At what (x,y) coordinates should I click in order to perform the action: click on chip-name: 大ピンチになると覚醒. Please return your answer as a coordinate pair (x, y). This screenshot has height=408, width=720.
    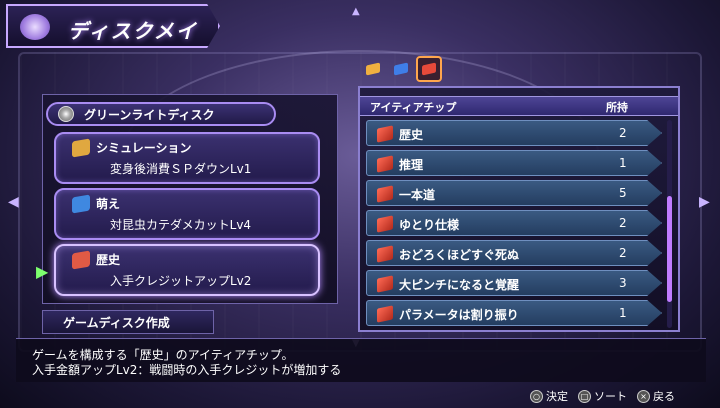
    Looking at the image, I should click on (459, 285).